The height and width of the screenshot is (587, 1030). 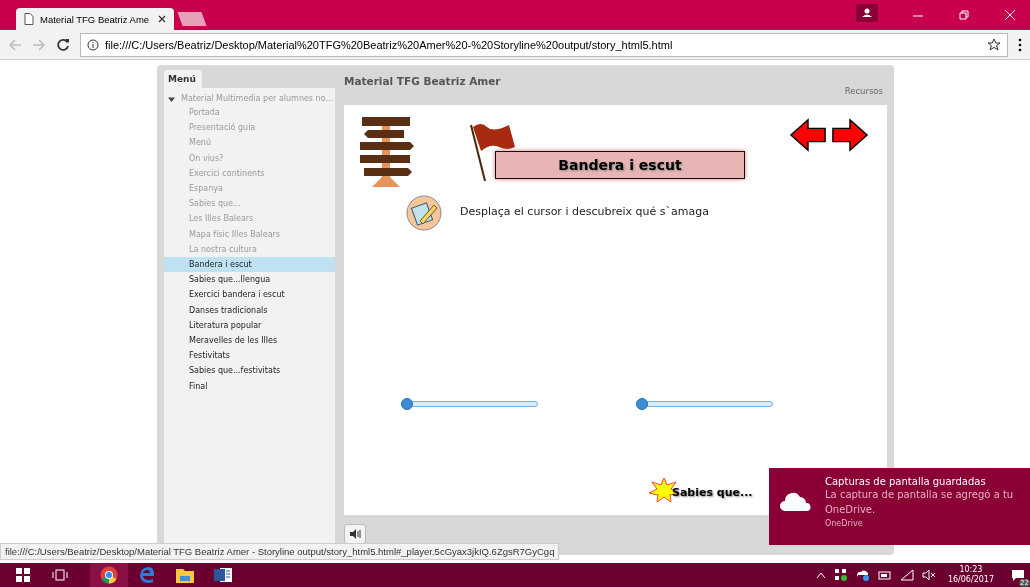 What do you see at coordinates (1020, 44) in the screenshot?
I see `menu-icon` at bounding box center [1020, 44].